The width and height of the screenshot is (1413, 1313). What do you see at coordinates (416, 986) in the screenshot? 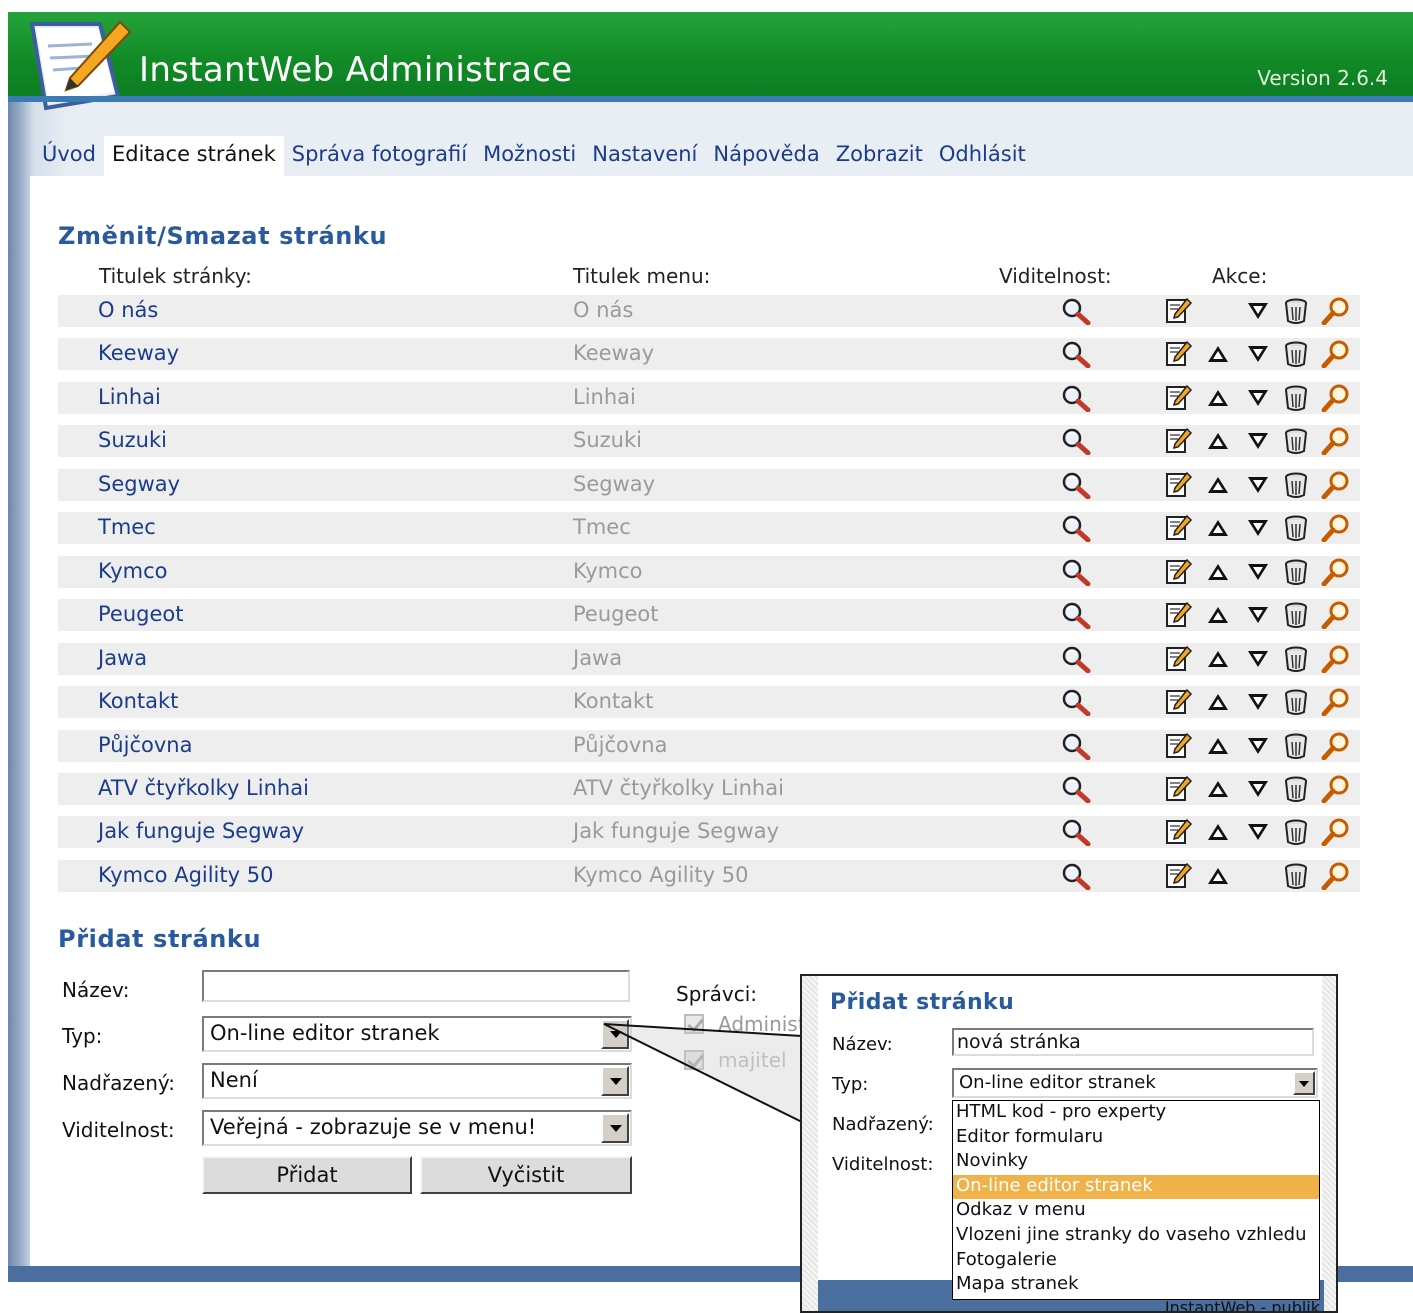
I see `name-input` at bounding box center [416, 986].